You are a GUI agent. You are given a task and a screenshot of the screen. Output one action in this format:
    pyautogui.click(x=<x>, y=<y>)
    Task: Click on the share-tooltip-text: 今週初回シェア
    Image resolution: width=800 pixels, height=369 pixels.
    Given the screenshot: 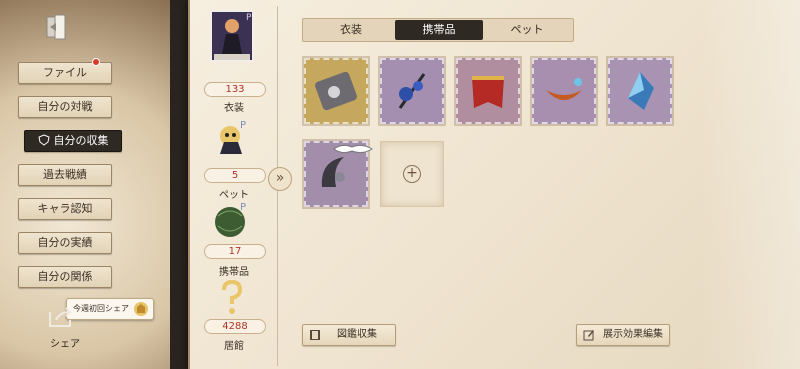 What is the action you would take?
    pyautogui.click(x=101, y=308)
    